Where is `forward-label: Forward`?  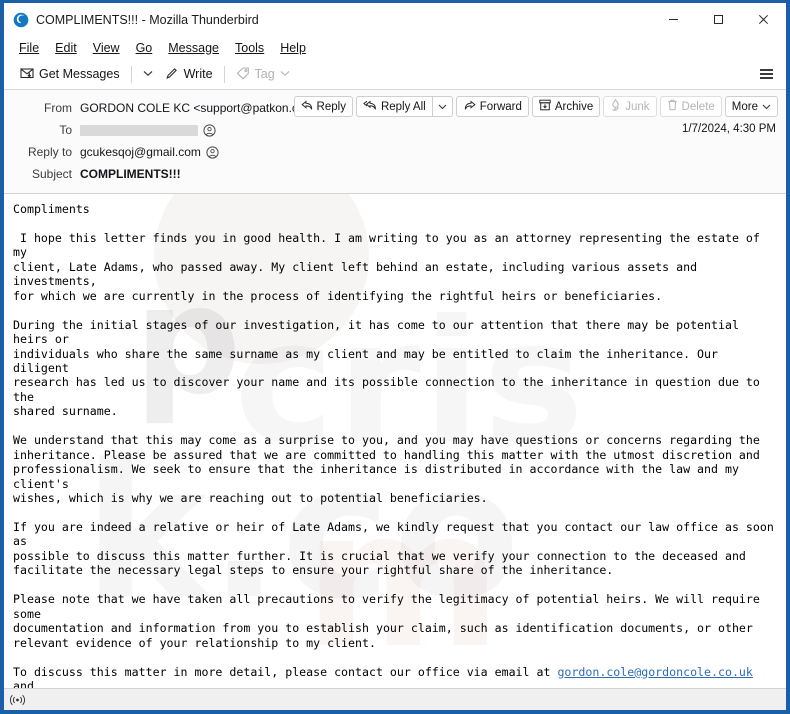 forward-label: Forward is located at coordinates (500, 106).